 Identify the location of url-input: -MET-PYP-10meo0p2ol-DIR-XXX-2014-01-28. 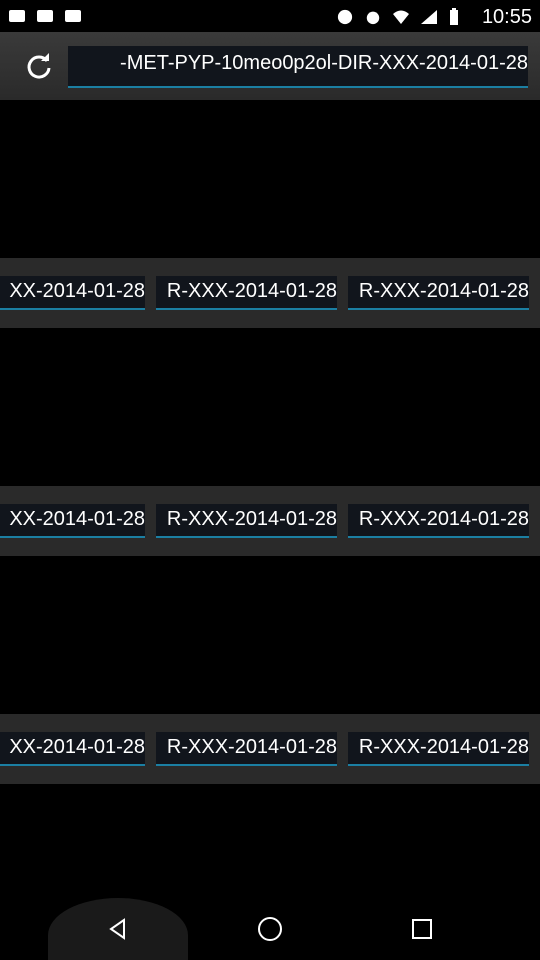
(298, 67).